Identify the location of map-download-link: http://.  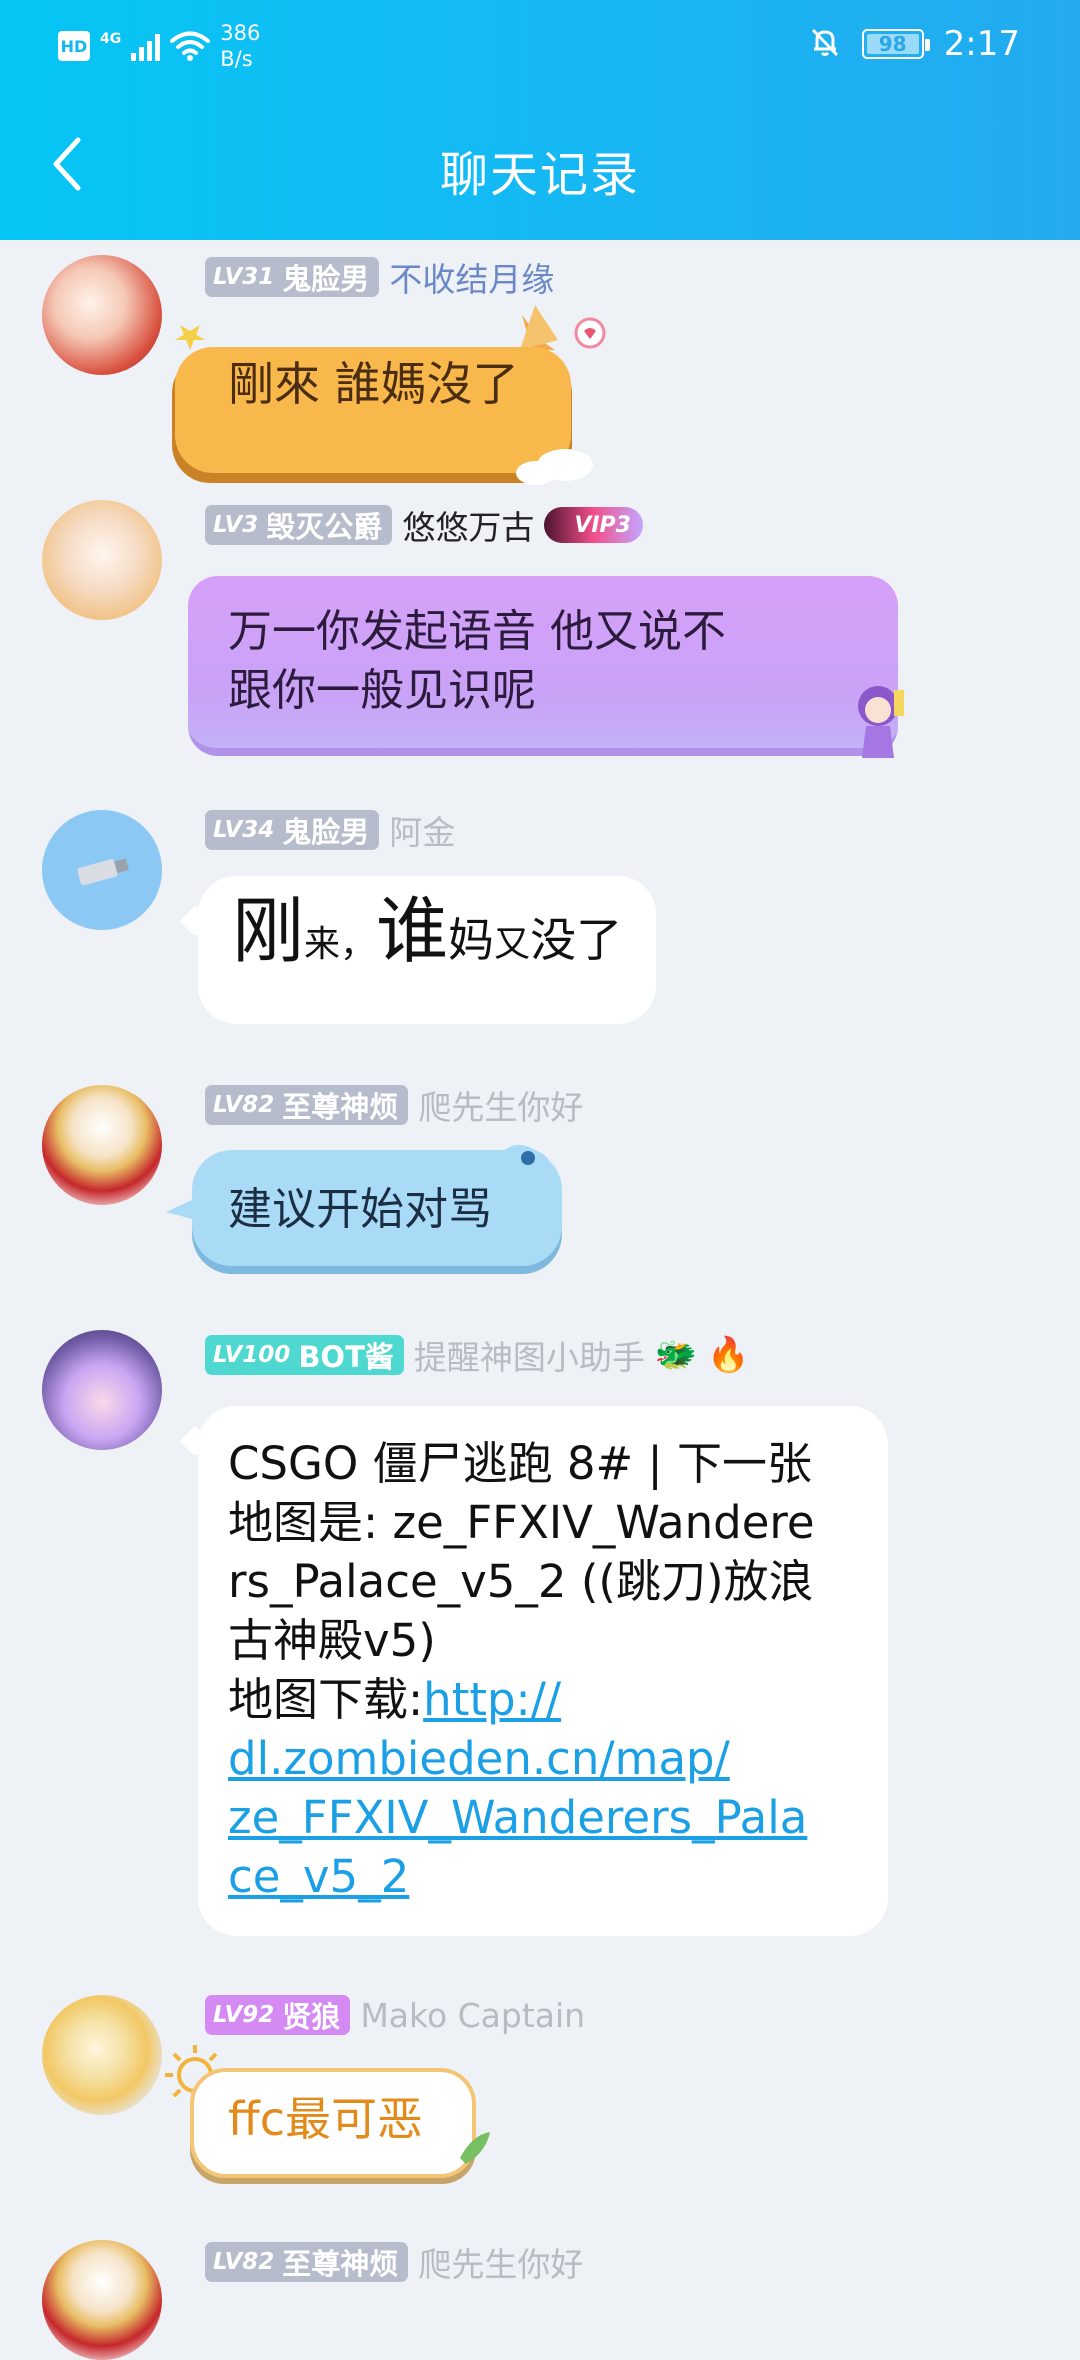
(492, 1699).